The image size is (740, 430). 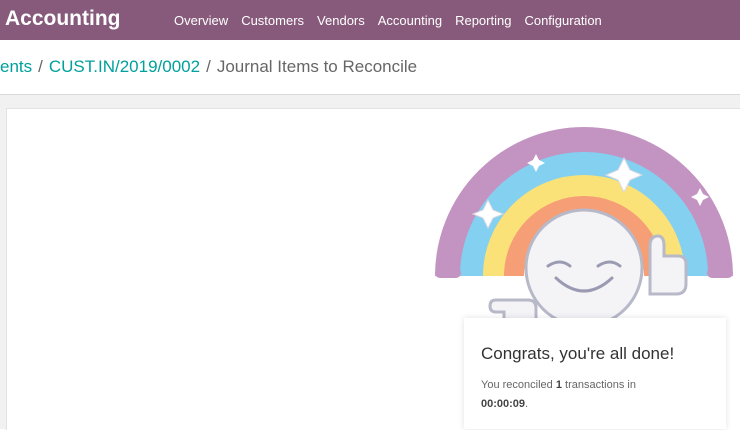 I want to click on done-time: 00:00:09, so click(x=503, y=404).